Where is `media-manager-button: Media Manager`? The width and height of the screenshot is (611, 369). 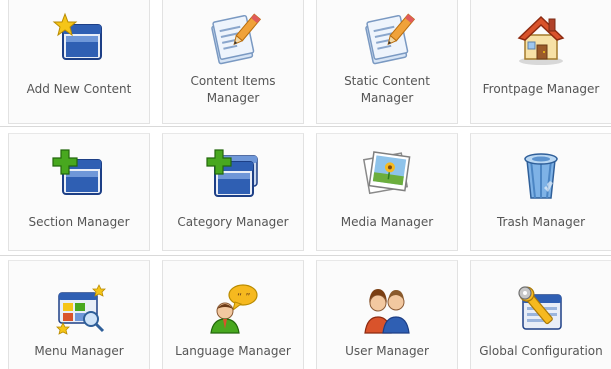 media-manager-button: Media Manager is located at coordinates (387, 192).